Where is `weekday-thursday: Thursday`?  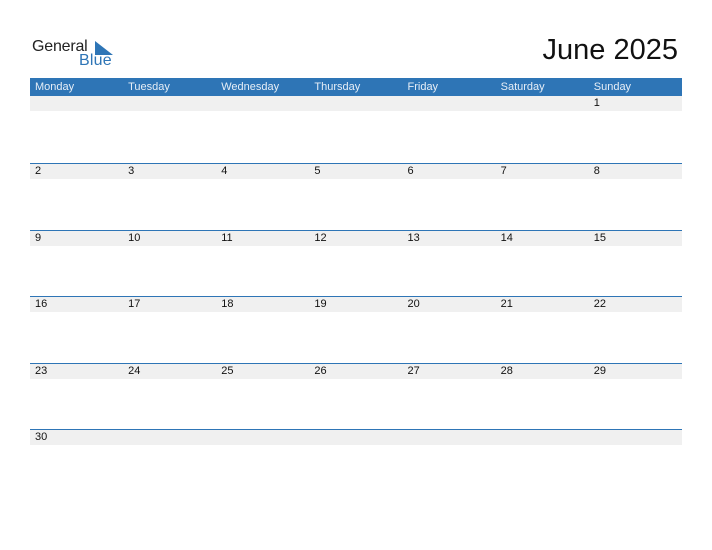 weekday-thursday: Thursday is located at coordinates (337, 87).